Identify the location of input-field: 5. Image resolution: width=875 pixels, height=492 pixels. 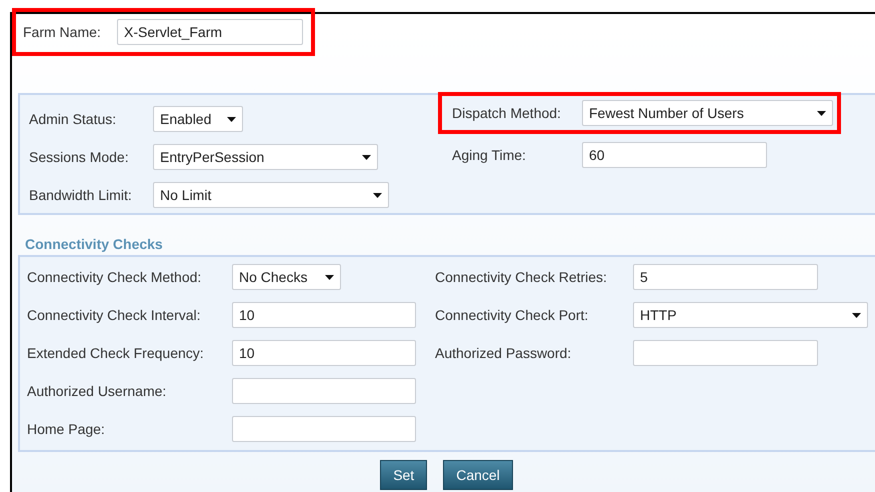
(725, 277).